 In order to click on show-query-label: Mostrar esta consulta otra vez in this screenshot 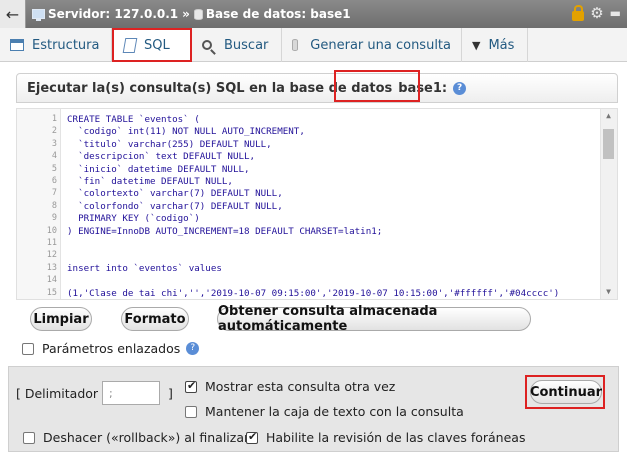, I will do `click(300, 386)`.